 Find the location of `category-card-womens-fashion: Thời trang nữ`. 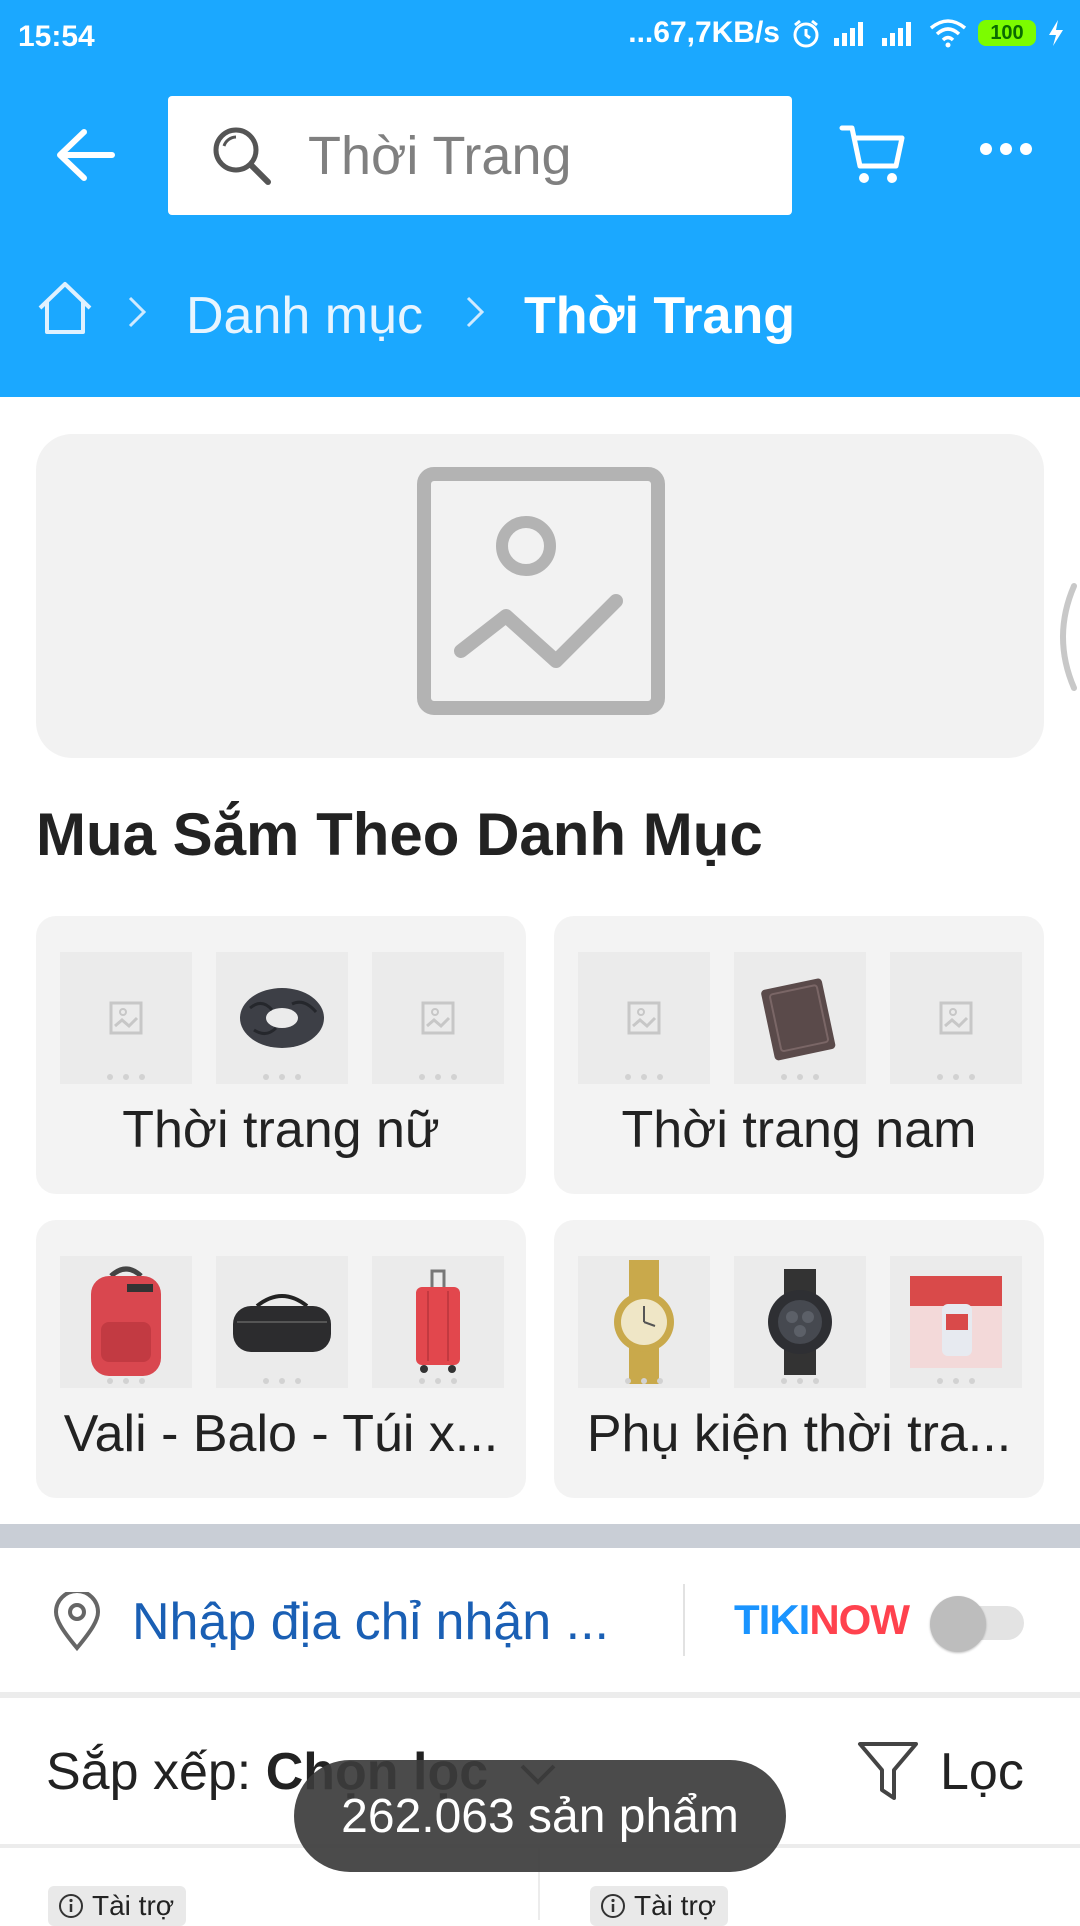

category-card-womens-fashion: Thời trang nữ is located at coordinates (281, 1055).